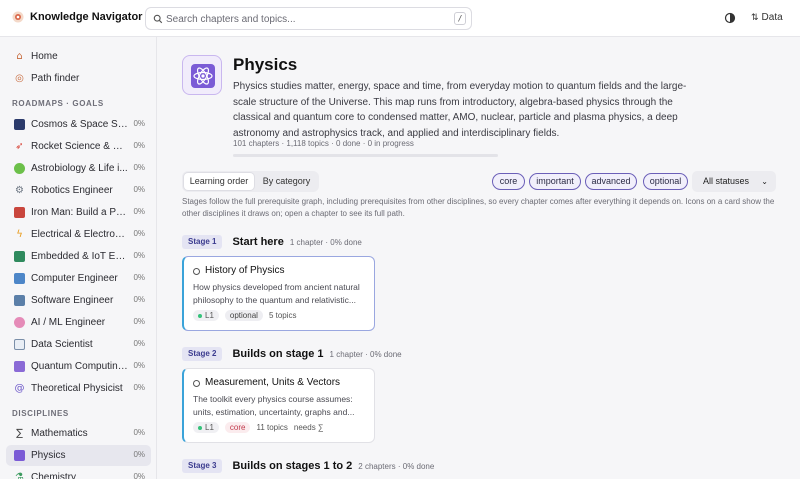 Image resolution: width=800 pixels, height=479 pixels. What do you see at coordinates (365, 354) in the screenshot?
I see `stage-meta: 1 chapter · 0% done` at bounding box center [365, 354].